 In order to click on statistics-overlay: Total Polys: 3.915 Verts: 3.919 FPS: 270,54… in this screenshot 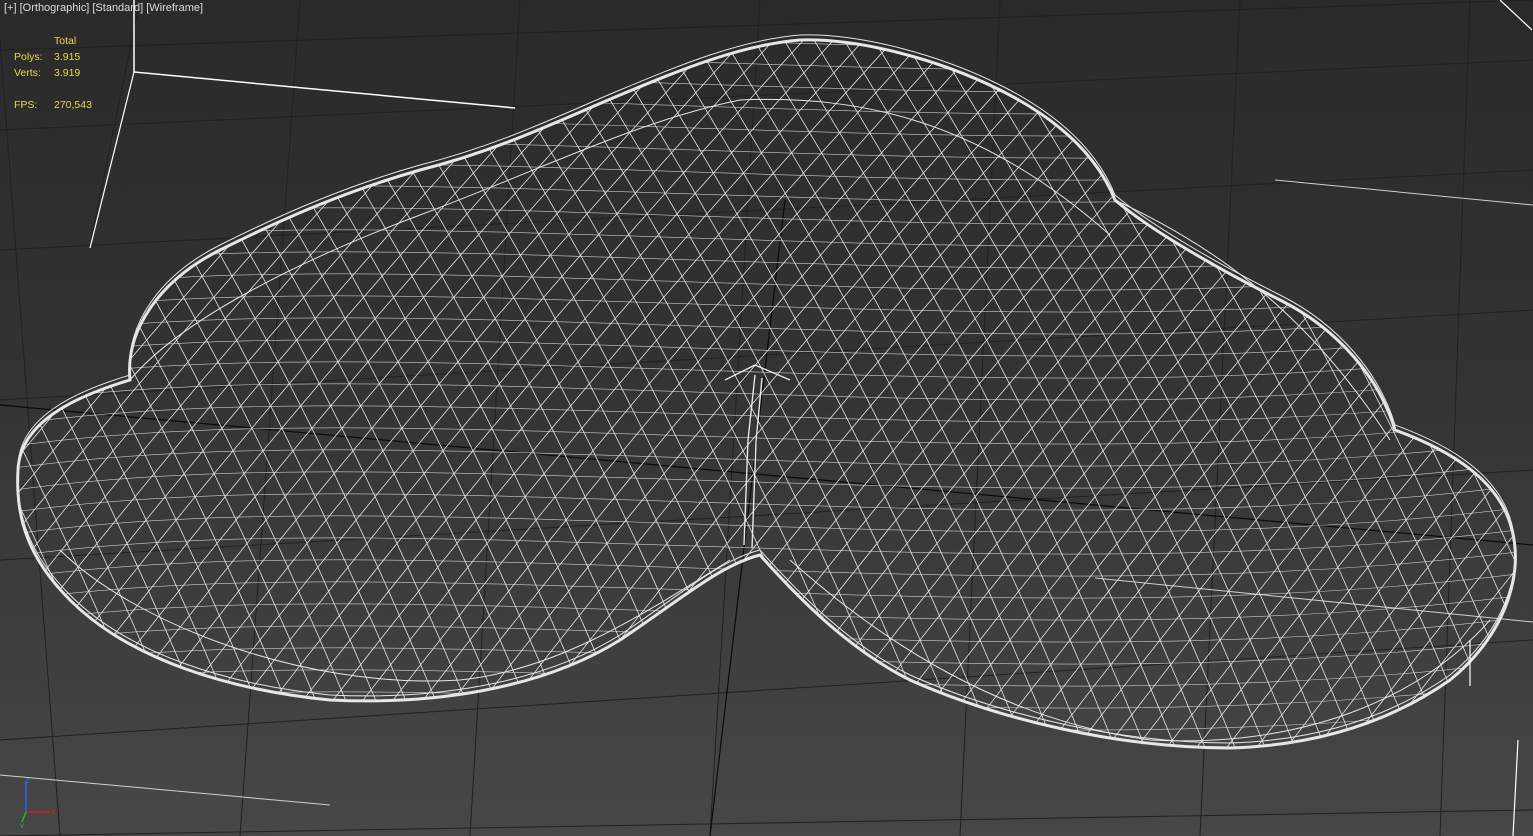, I will do `click(53, 73)`.